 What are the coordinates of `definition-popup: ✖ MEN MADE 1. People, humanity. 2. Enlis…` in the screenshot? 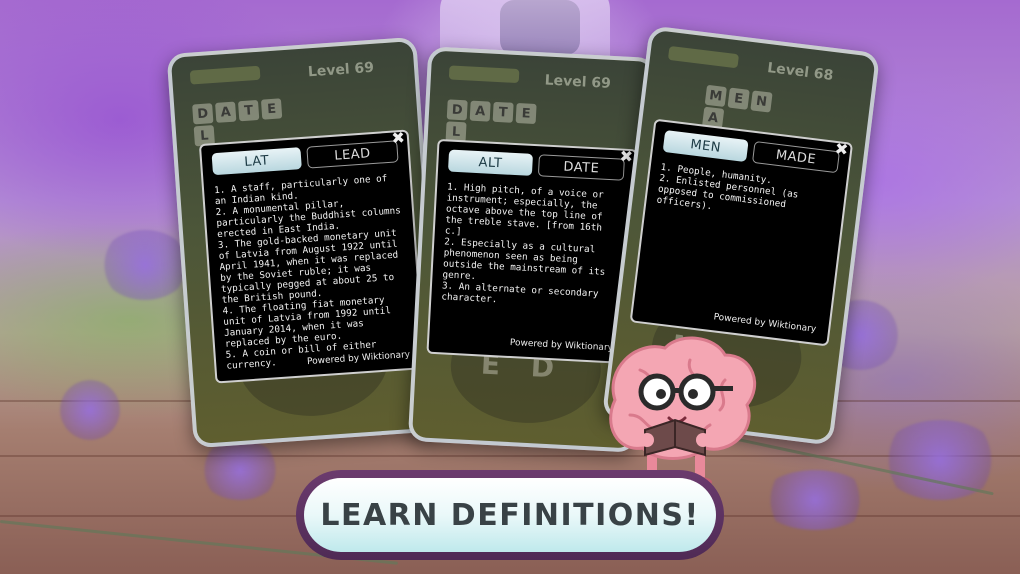 It's located at (741, 232).